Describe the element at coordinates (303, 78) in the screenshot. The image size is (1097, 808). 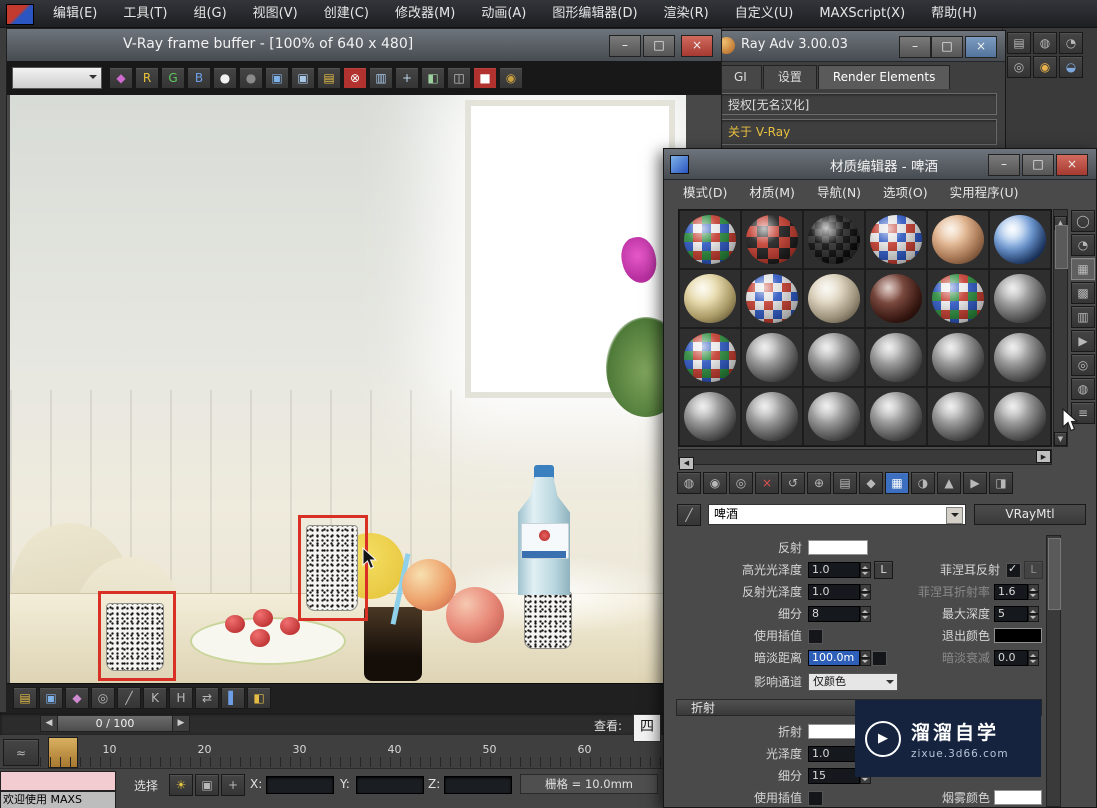
I see `save-all-channels-icon: ▣` at that location.